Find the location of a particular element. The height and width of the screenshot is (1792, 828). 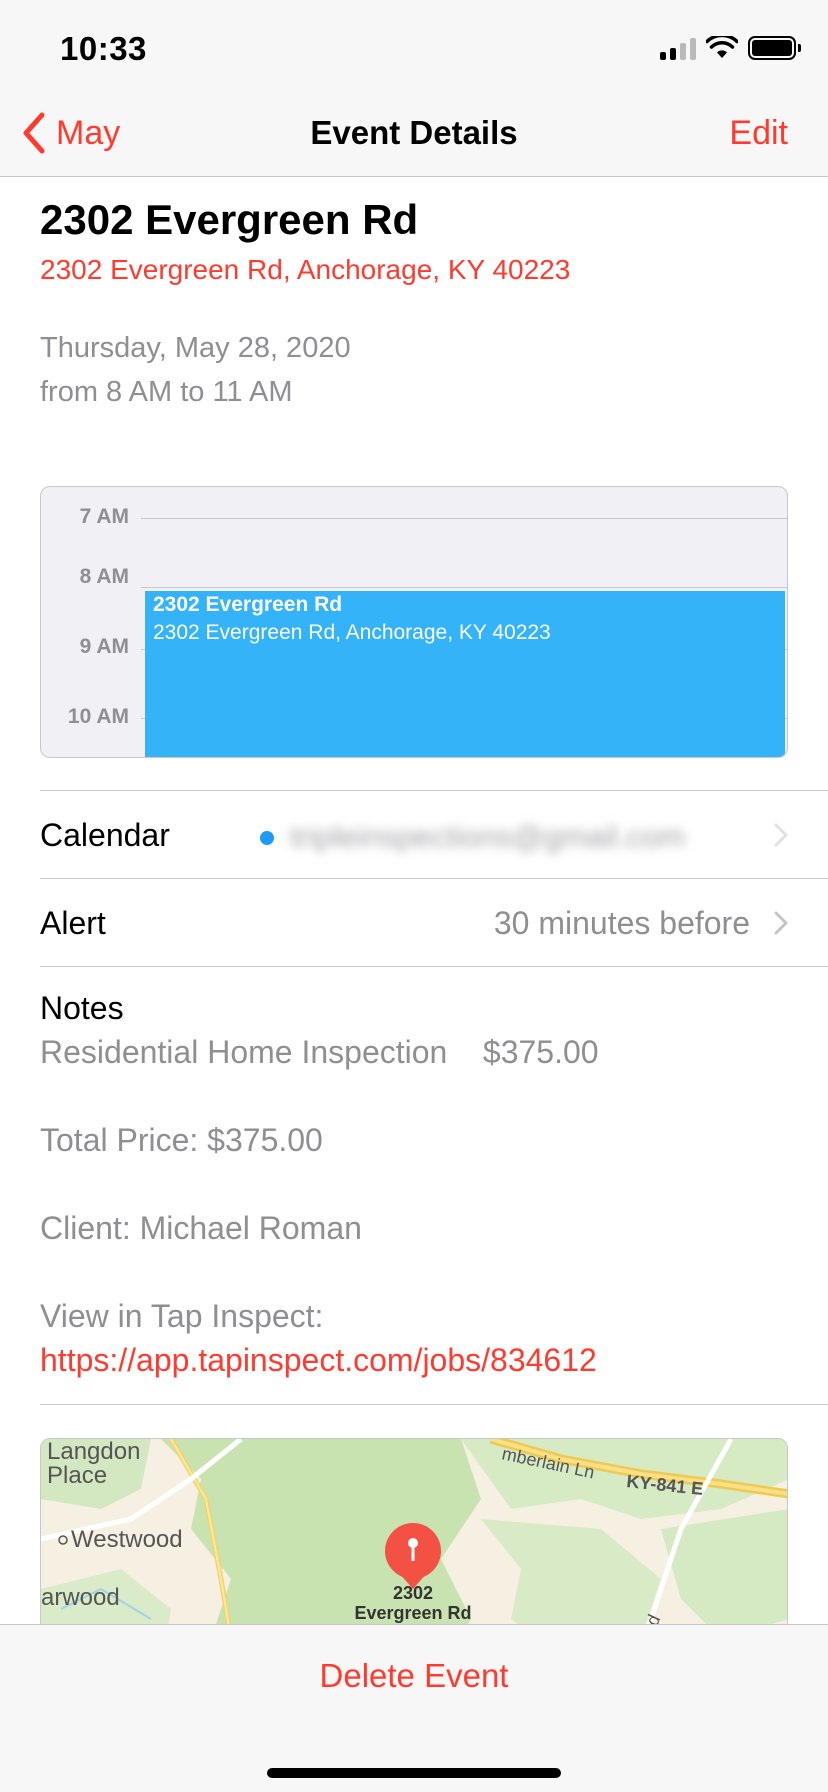

calendar-row: Calendar tripleinspections@gmail.com is located at coordinates (434, 834).